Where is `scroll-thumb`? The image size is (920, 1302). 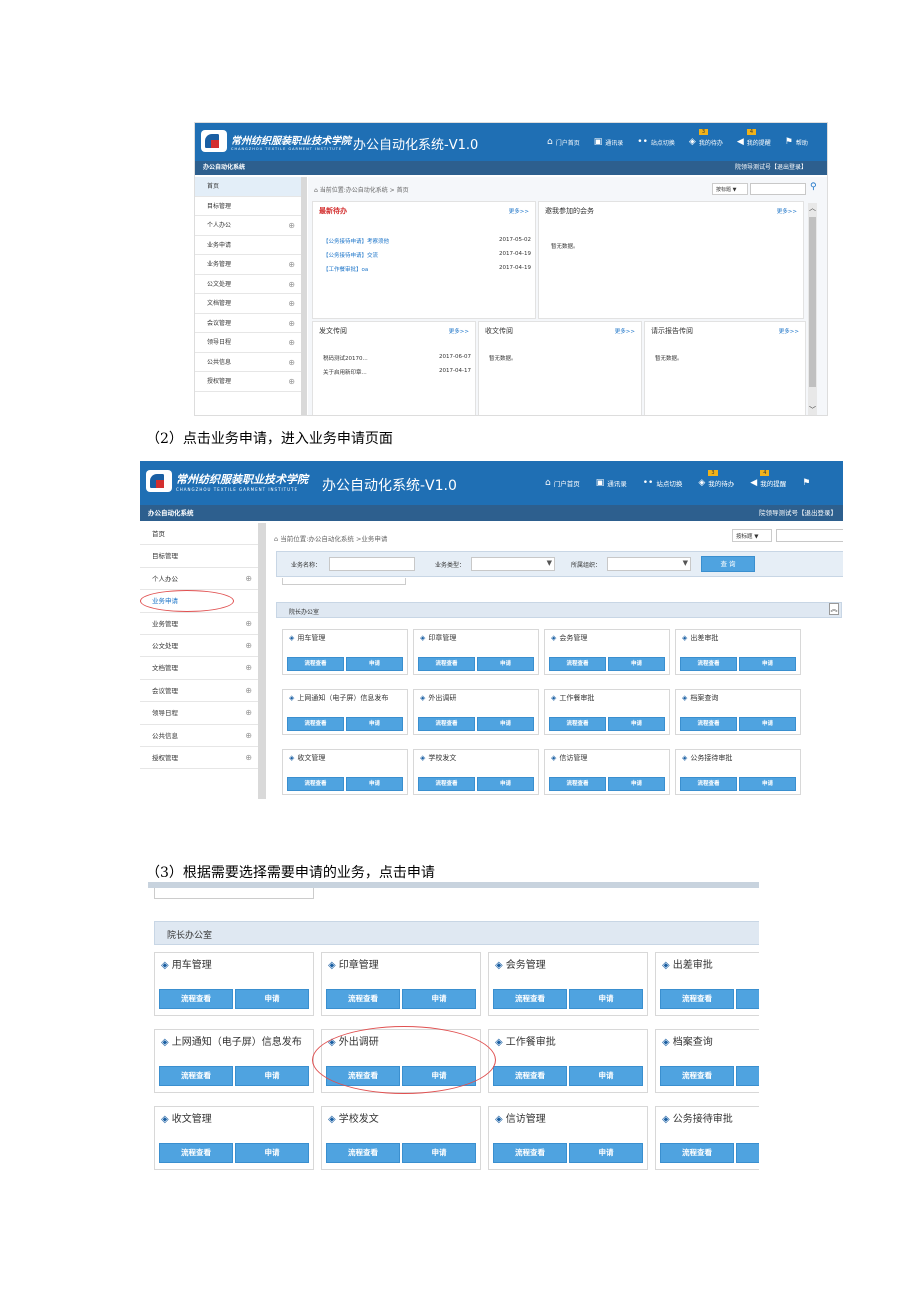 scroll-thumb is located at coordinates (812, 302).